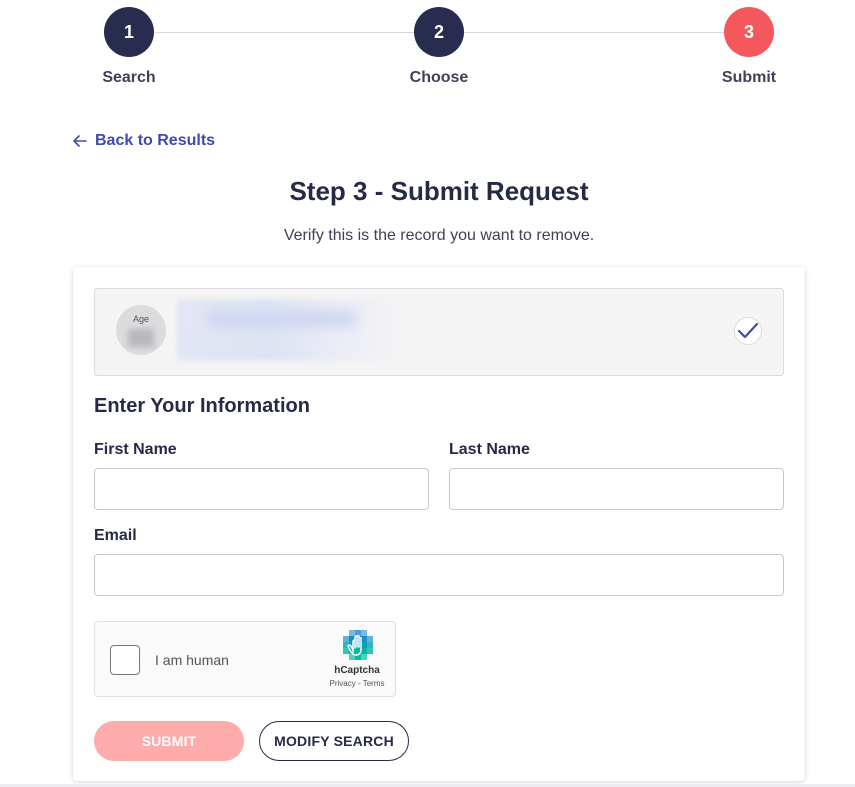 The height and width of the screenshot is (787, 855). Describe the element at coordinates (282, 319) in the screenshot. I see `record-name-redacted` at that location.